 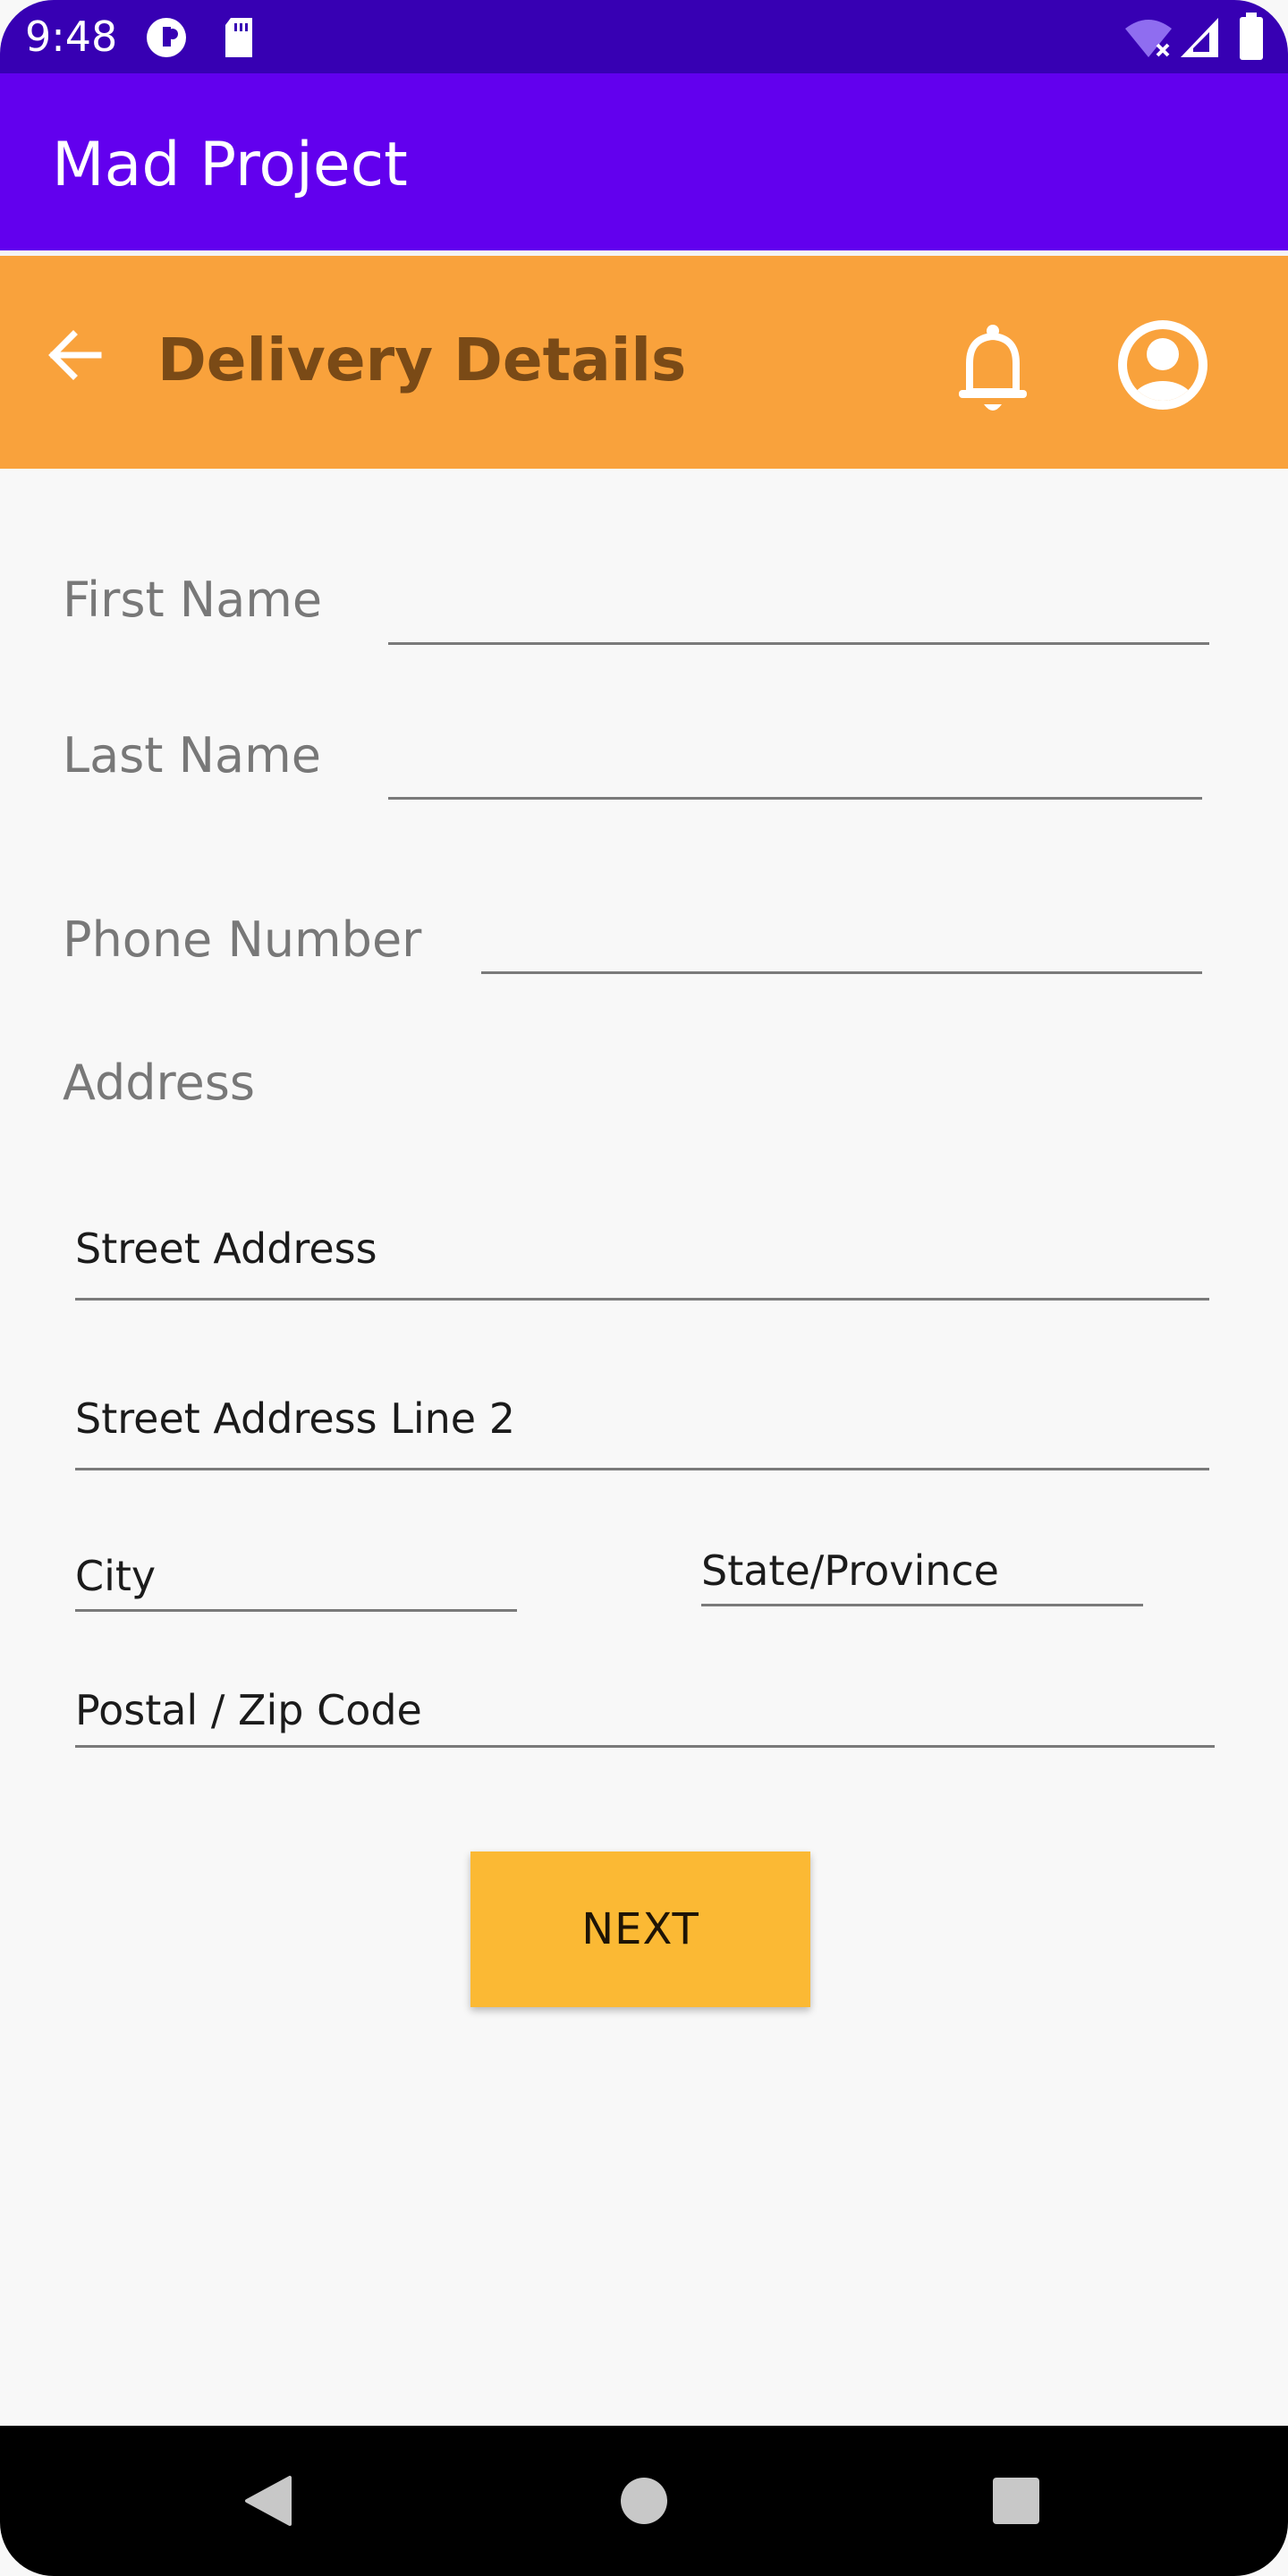 What do you see at coordinates (1016, 2501) in the screenshot?
I see `square-recents-icon` at bounding box center [1016, 2501].